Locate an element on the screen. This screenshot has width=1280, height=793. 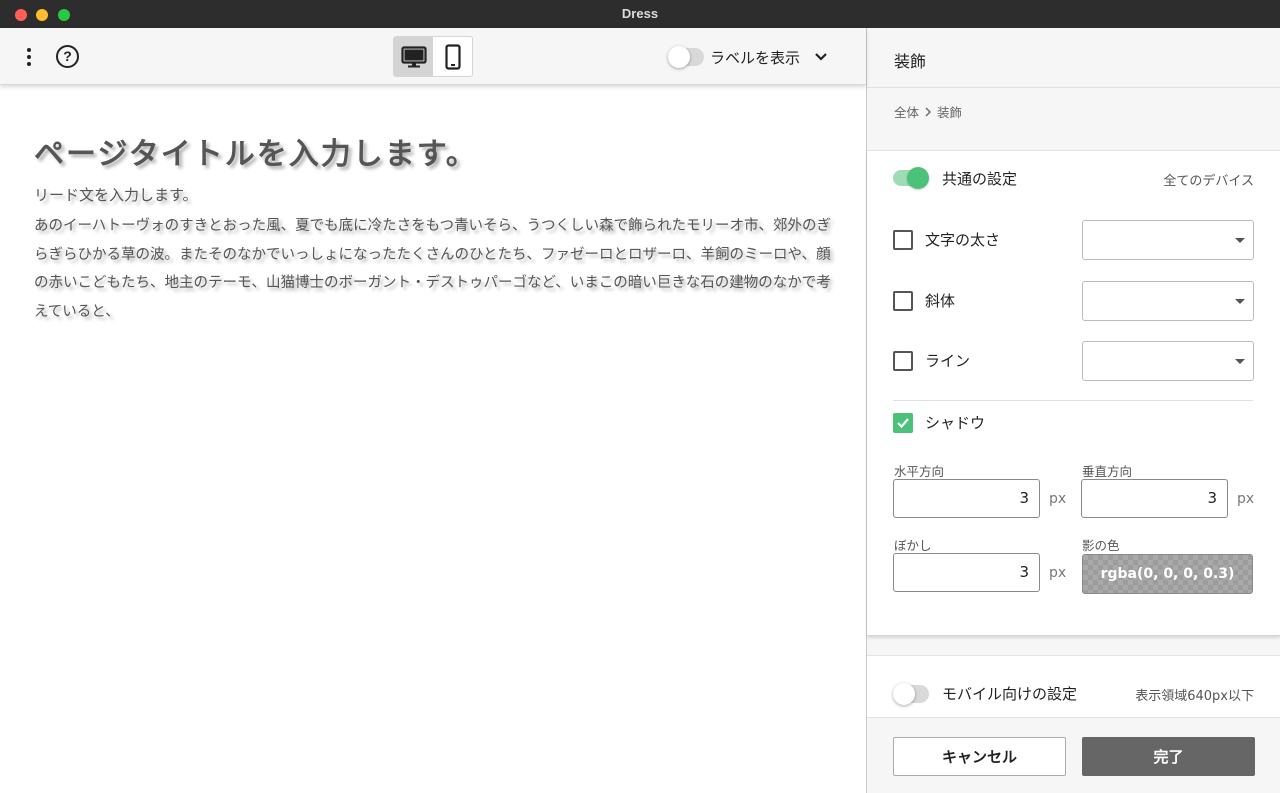
horizontal-offset-input: 3 is located at coordinates (966, 498).